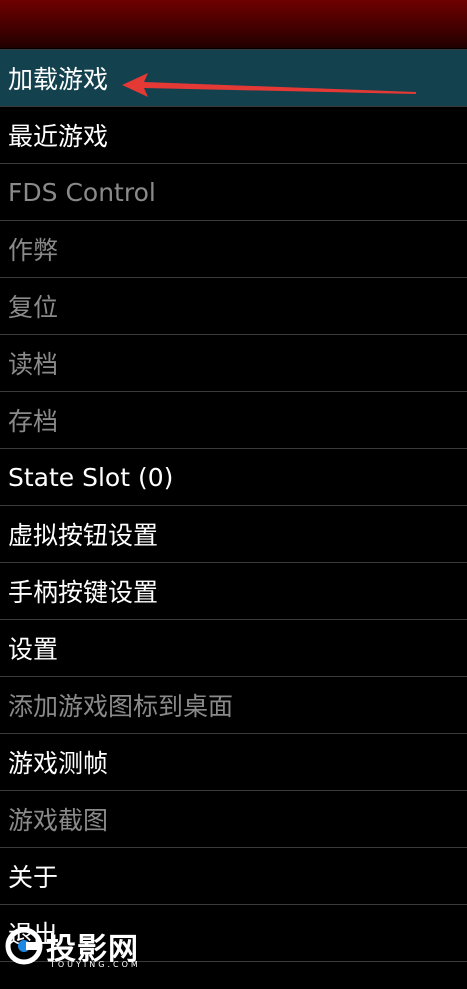 Image resolution: width=467 pixels, height=989 pixels. Describe the element at coordinates (233, 477) in the screenshot. I see `menu-item-state-slot: State Slot (0)` at that location.